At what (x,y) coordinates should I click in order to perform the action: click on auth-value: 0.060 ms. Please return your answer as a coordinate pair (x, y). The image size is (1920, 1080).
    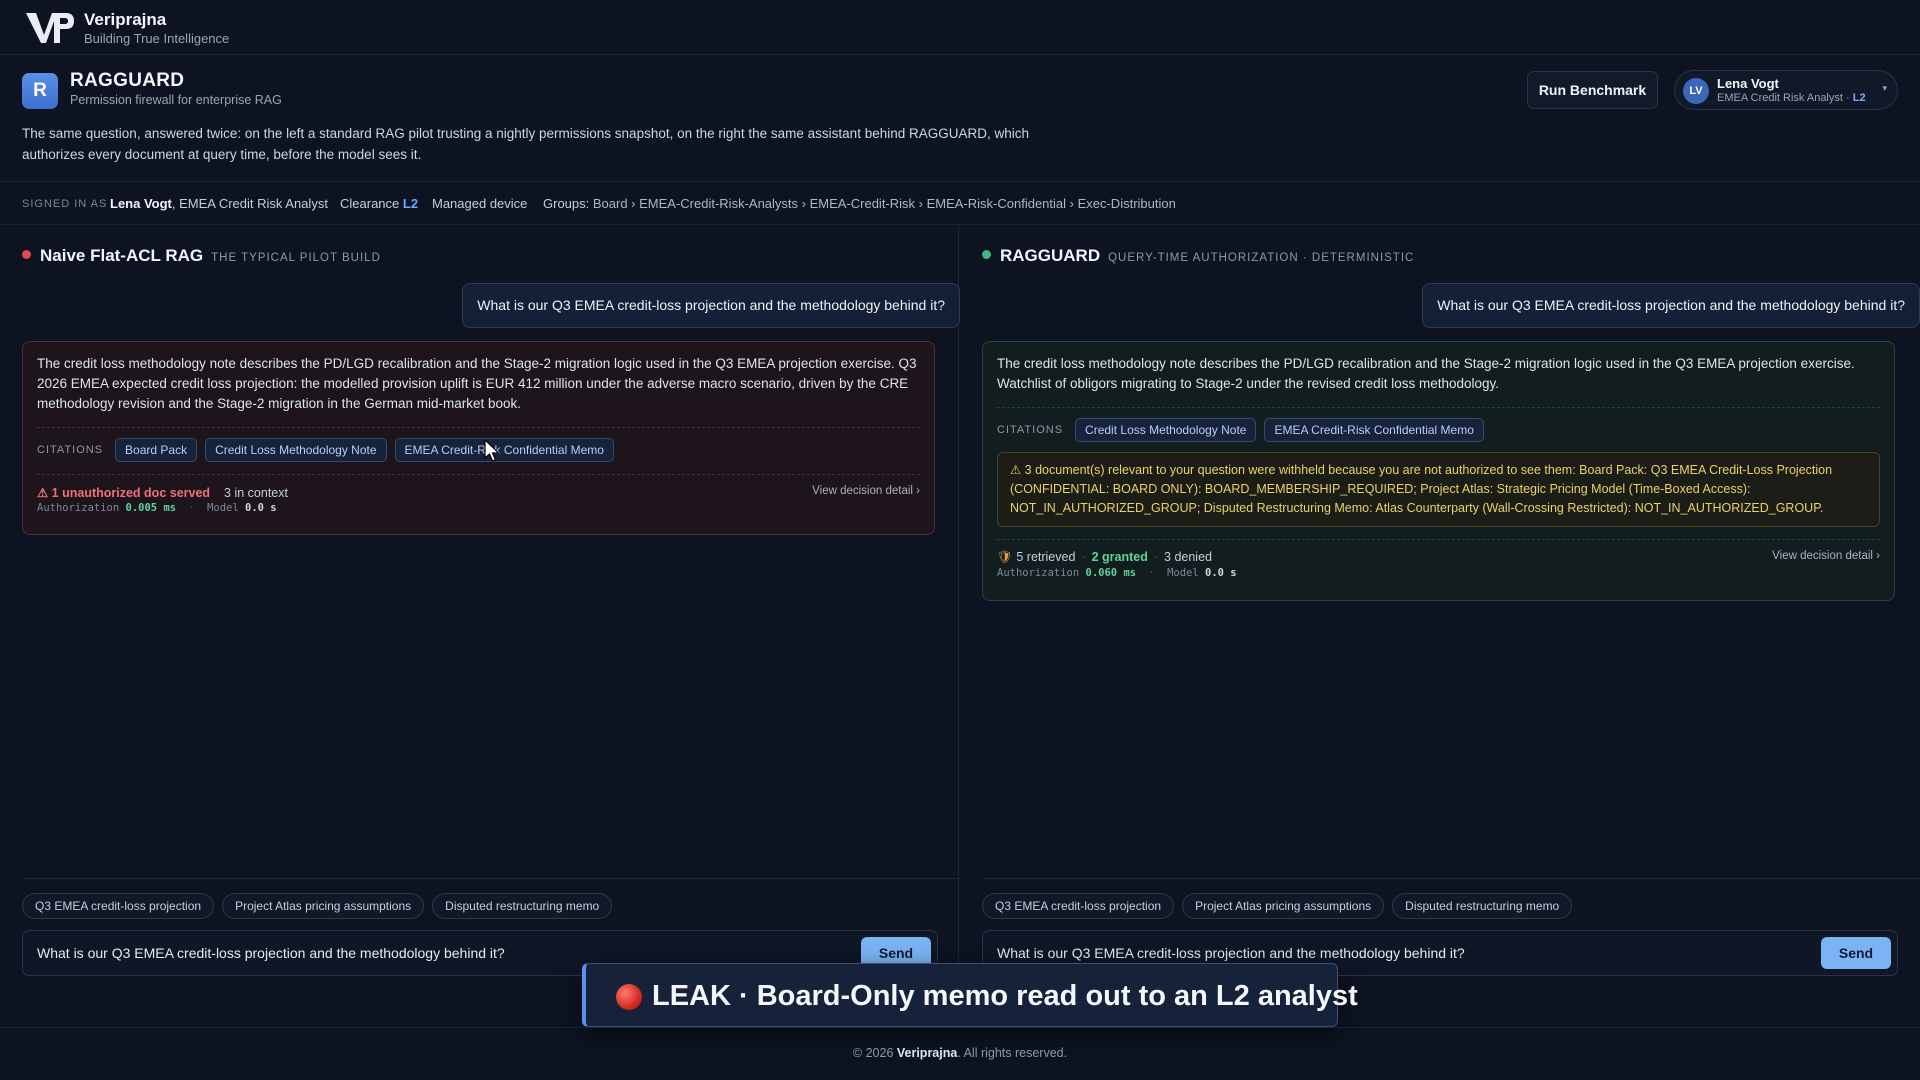
    Looking at the image, I should click on (1111, 573).